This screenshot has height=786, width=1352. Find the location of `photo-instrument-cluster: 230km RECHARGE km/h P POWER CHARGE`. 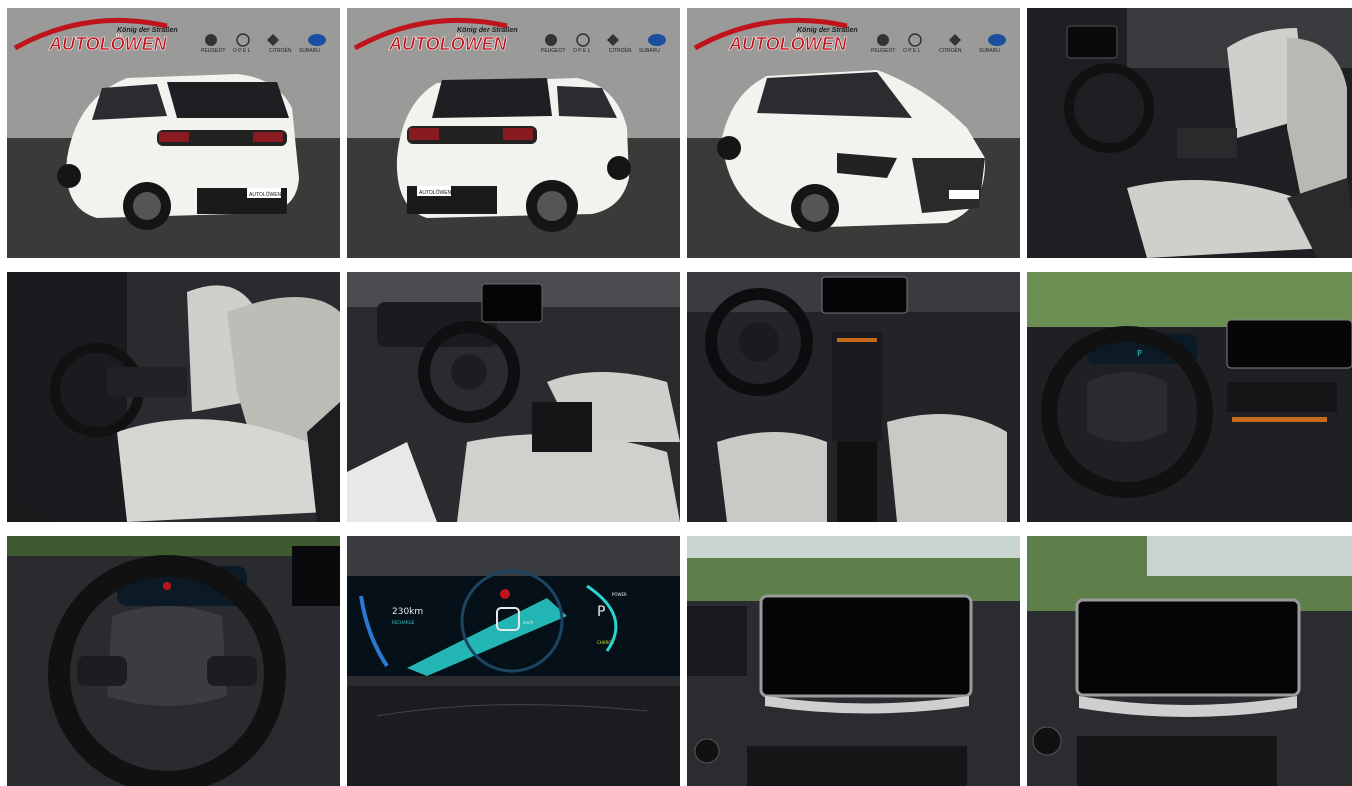

photo-instrument-cluster: 230km RECHARGE km/h P POWER CHARGE is located at coordinates (513, 661).